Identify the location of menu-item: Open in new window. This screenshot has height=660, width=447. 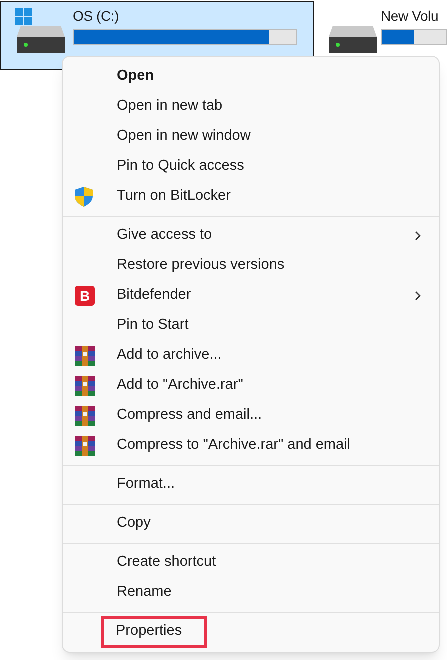
(251, 137).